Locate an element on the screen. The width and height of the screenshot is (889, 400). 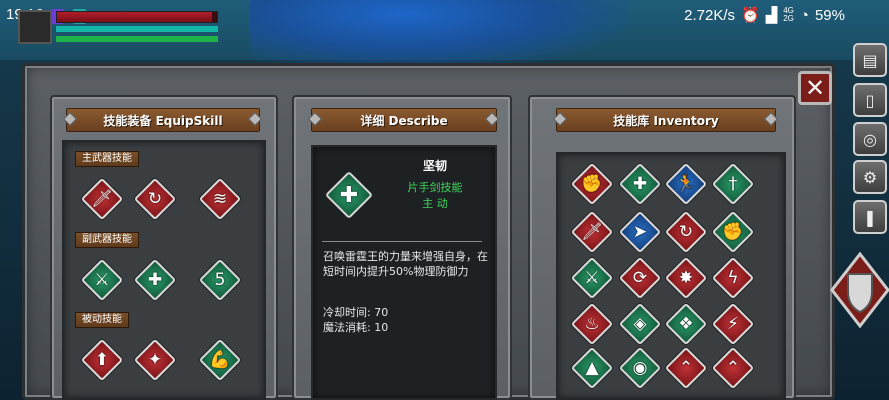
runner-icon: 🏃 is located at coordinates (686, 184).